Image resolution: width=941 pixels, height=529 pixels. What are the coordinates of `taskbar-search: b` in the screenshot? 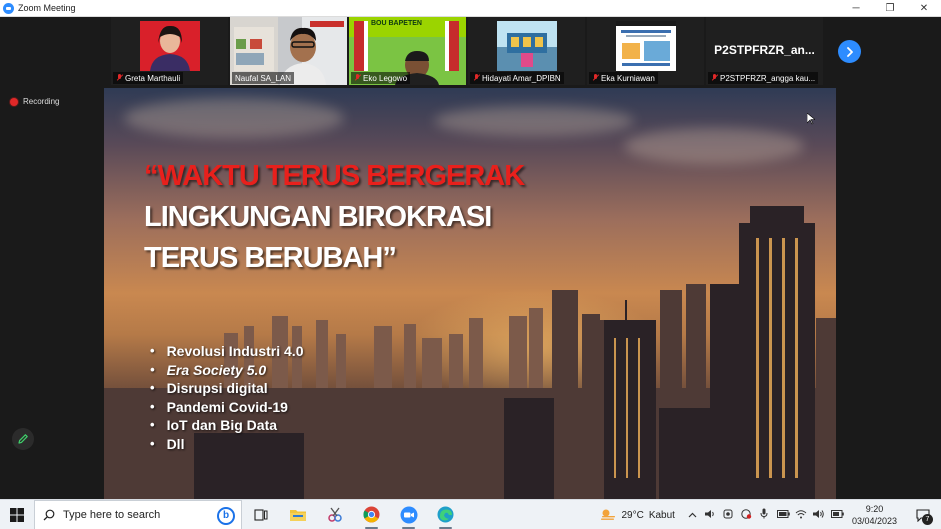 It's located at (138, 514).